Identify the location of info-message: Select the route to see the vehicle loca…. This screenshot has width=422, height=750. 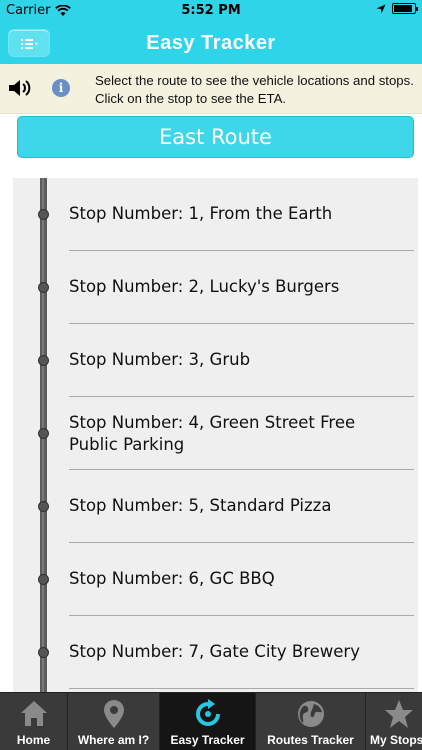
(254, 89).